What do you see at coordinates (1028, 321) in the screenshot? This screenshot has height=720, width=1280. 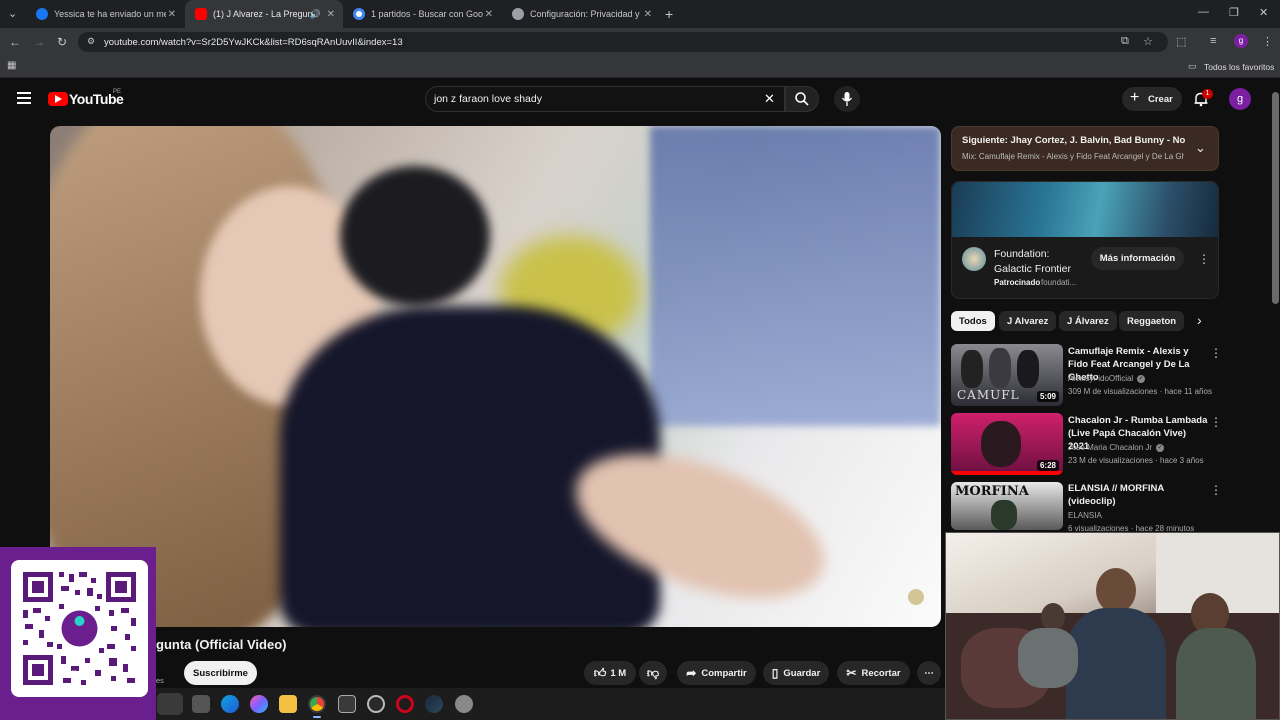 I see `chip-j-alvarez: J Alvarez` at bounding box center [1028, 321].